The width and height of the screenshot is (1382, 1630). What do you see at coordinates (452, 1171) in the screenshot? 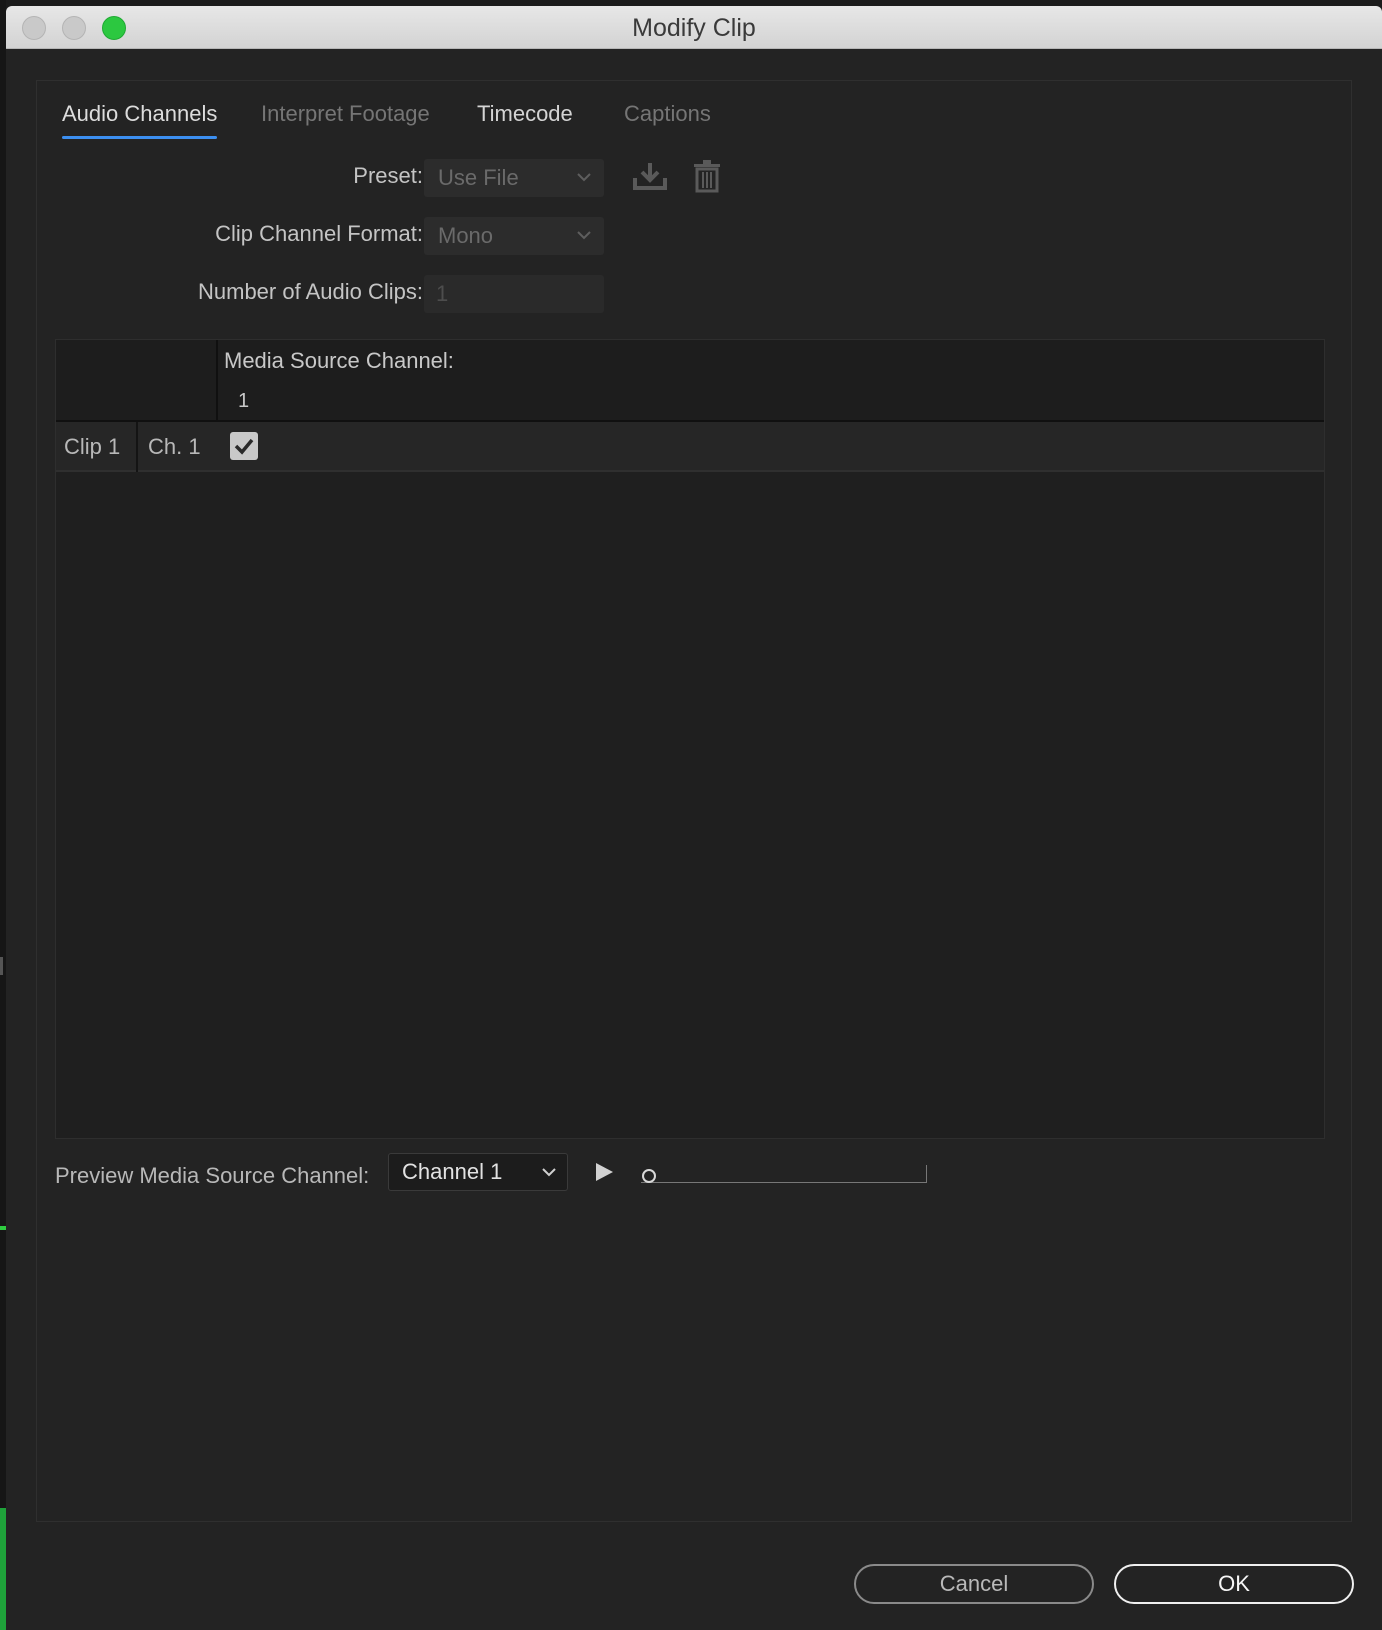
I see `preview-channel-value: Channel 1` at bounding box center [452, 1171].